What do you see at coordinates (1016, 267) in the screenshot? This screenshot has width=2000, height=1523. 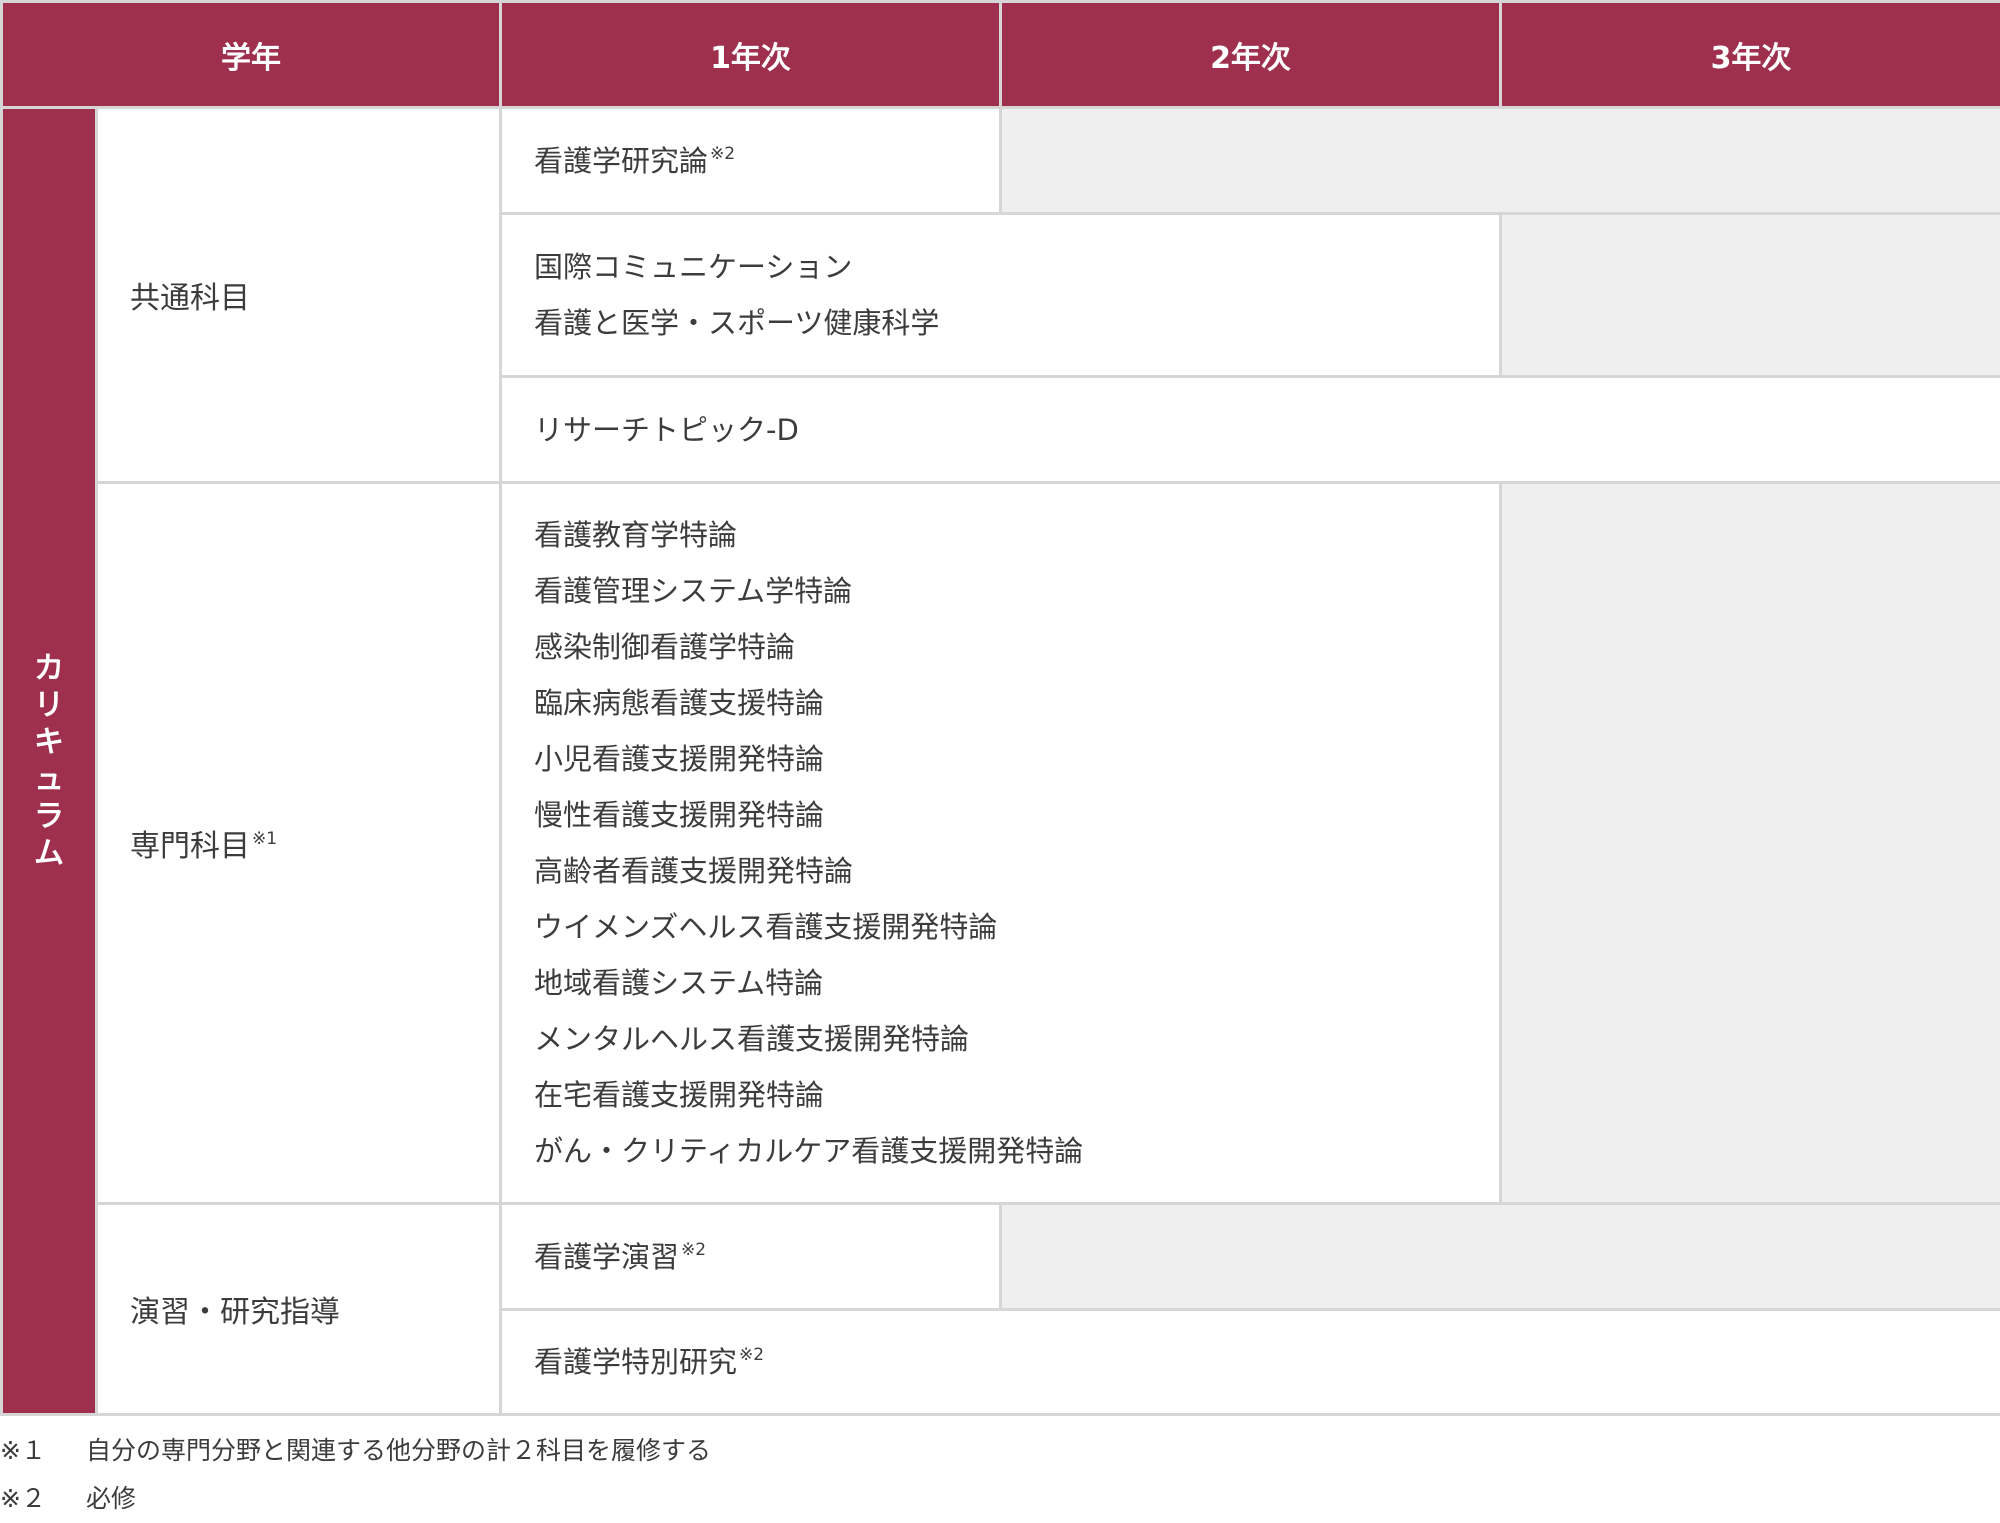 I see `course-intl-comm: 国際コミュニケーション` at bounding box center [1016, 267].